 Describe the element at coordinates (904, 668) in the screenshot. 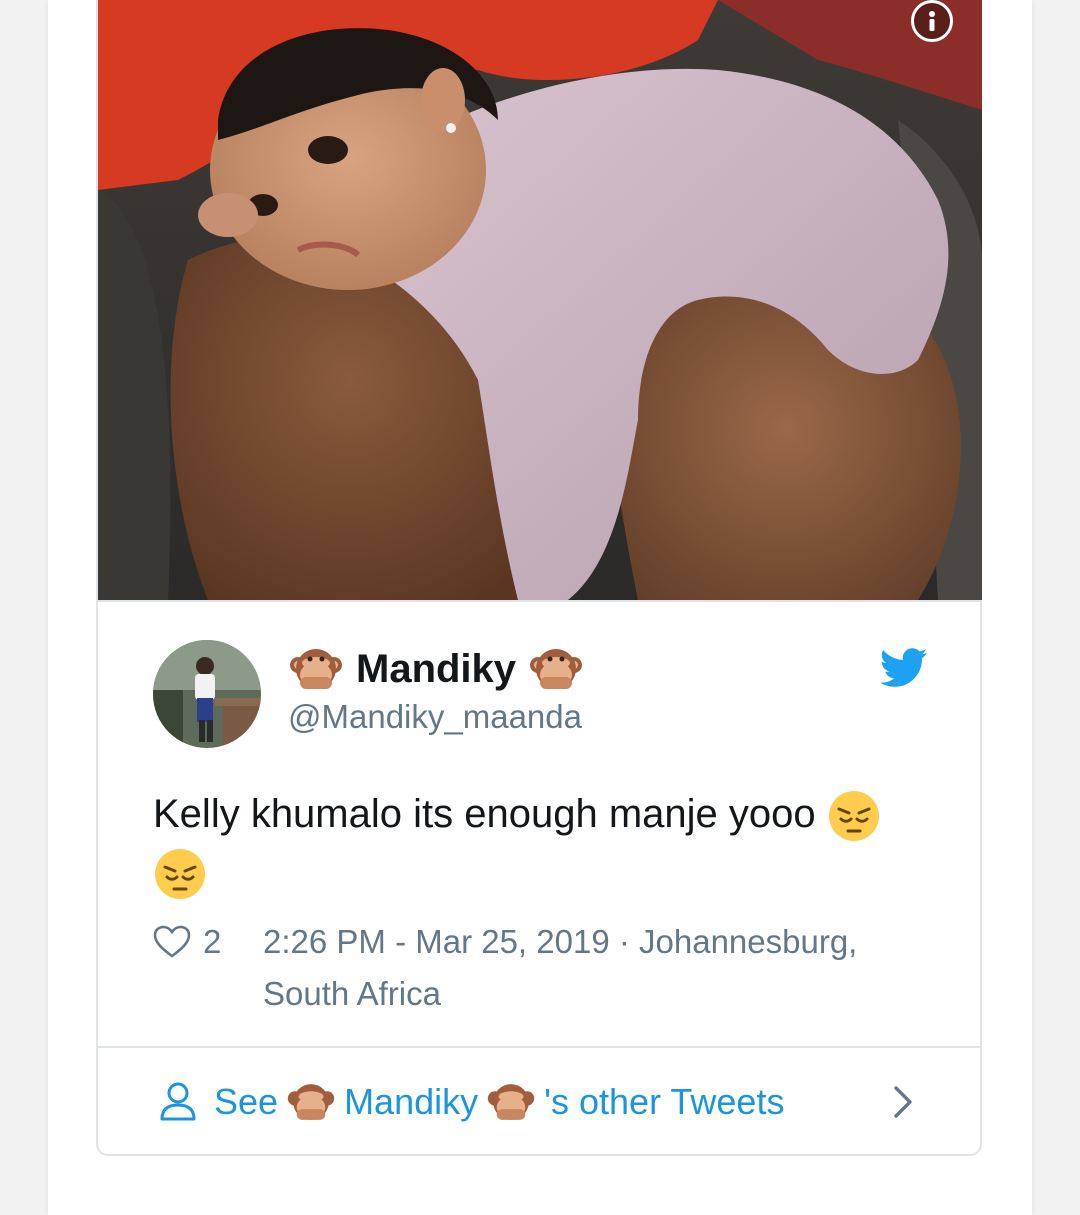

I see `twitter-bird-icon` at that location.